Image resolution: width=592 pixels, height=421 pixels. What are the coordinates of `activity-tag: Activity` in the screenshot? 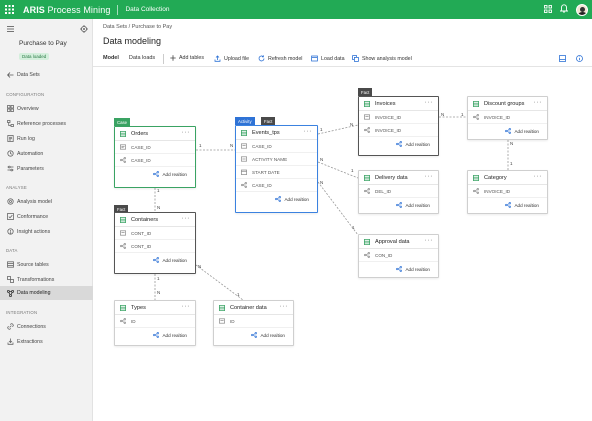 It's located at (245, 121).